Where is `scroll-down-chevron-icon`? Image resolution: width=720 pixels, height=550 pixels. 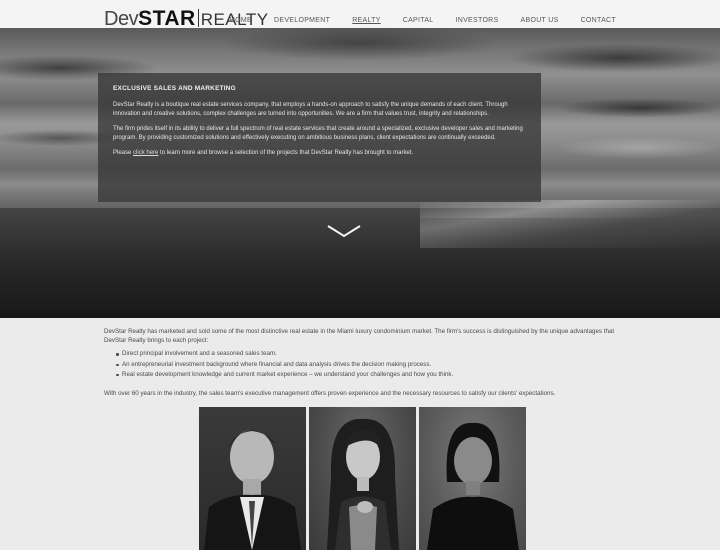
scroll-down-chevron-icon is located at coordinates (344, 231).